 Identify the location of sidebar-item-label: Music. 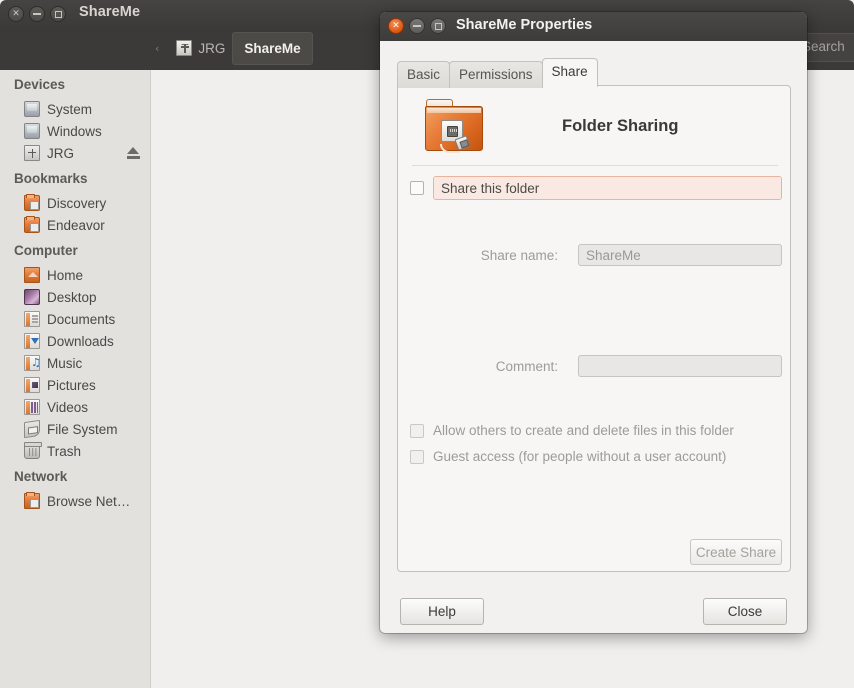
(65, 363).